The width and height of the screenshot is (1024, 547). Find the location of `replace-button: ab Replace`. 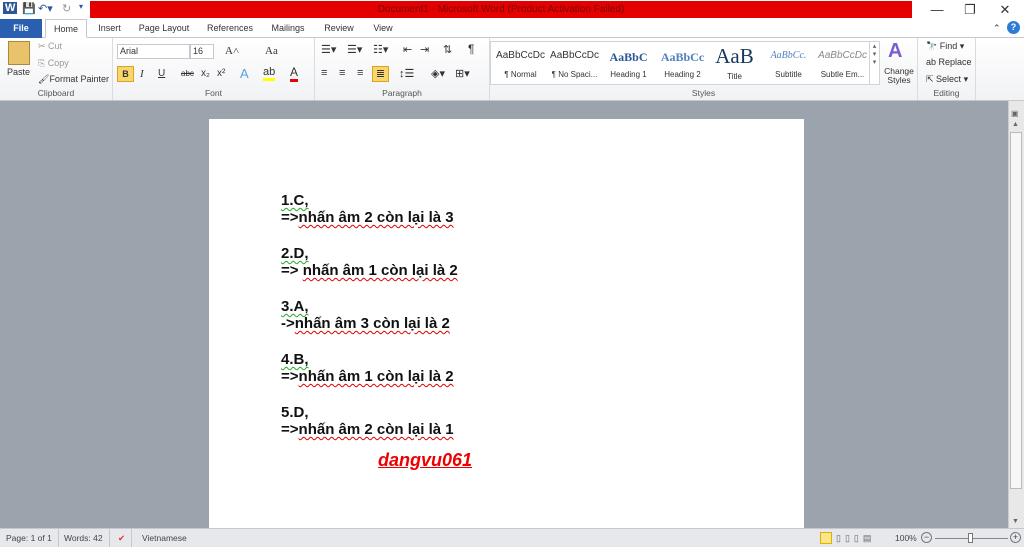

replace-button: ab Replace is located at coordinates (949, 62).